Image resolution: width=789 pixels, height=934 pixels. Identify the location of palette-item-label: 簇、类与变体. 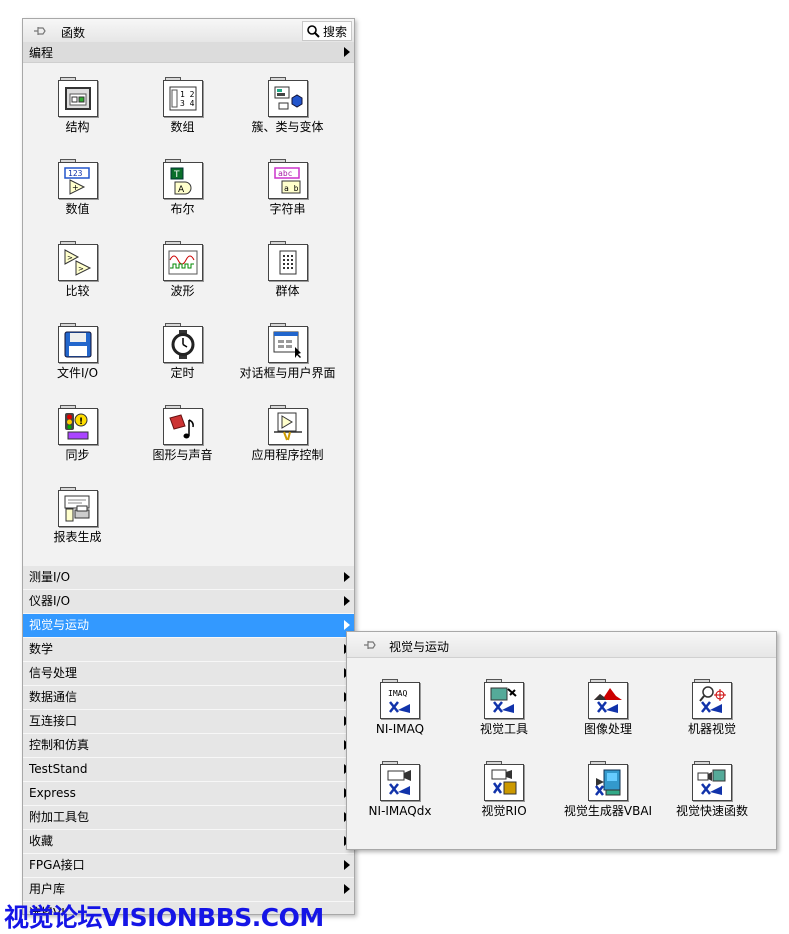
(287, 127).